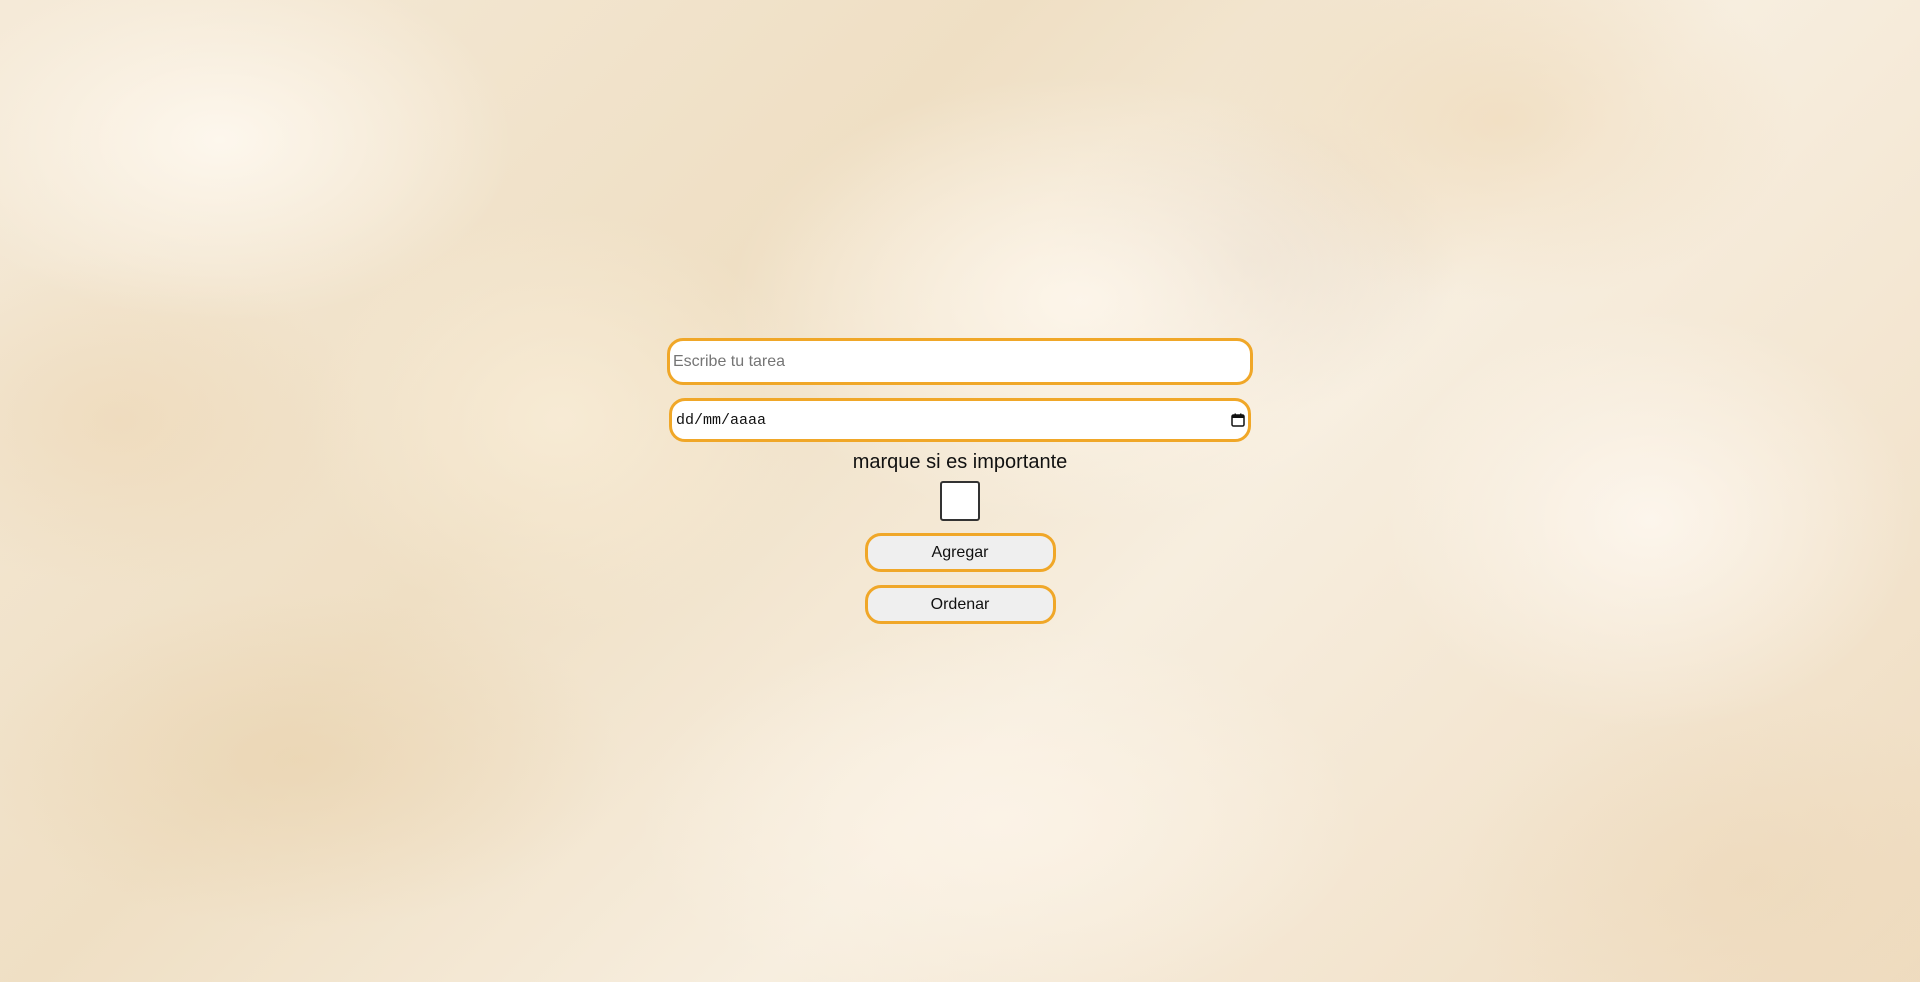 The image size is (1920, 982). What do you see at coordinates (960, 604) in the screenshot?
I see `sort-button: Ordenar` at bounding box center [960, 604].